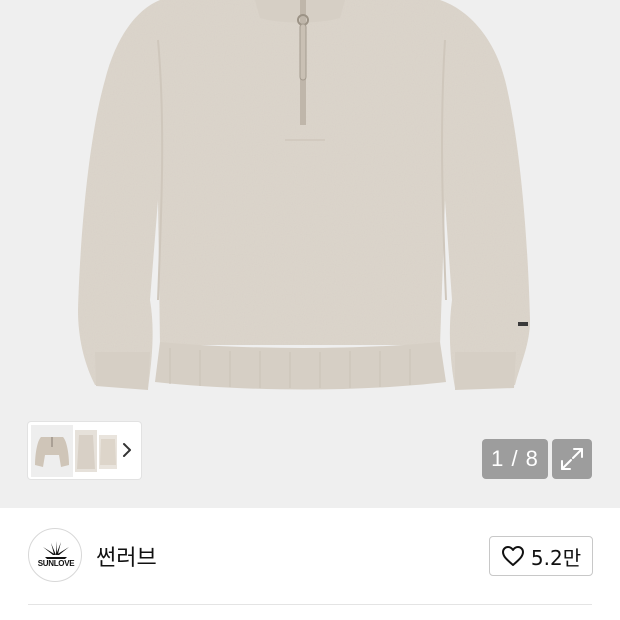 The width and height of the screenshot is (620, 620). I want to click on like-button: 5.2만, so click(541, 556).